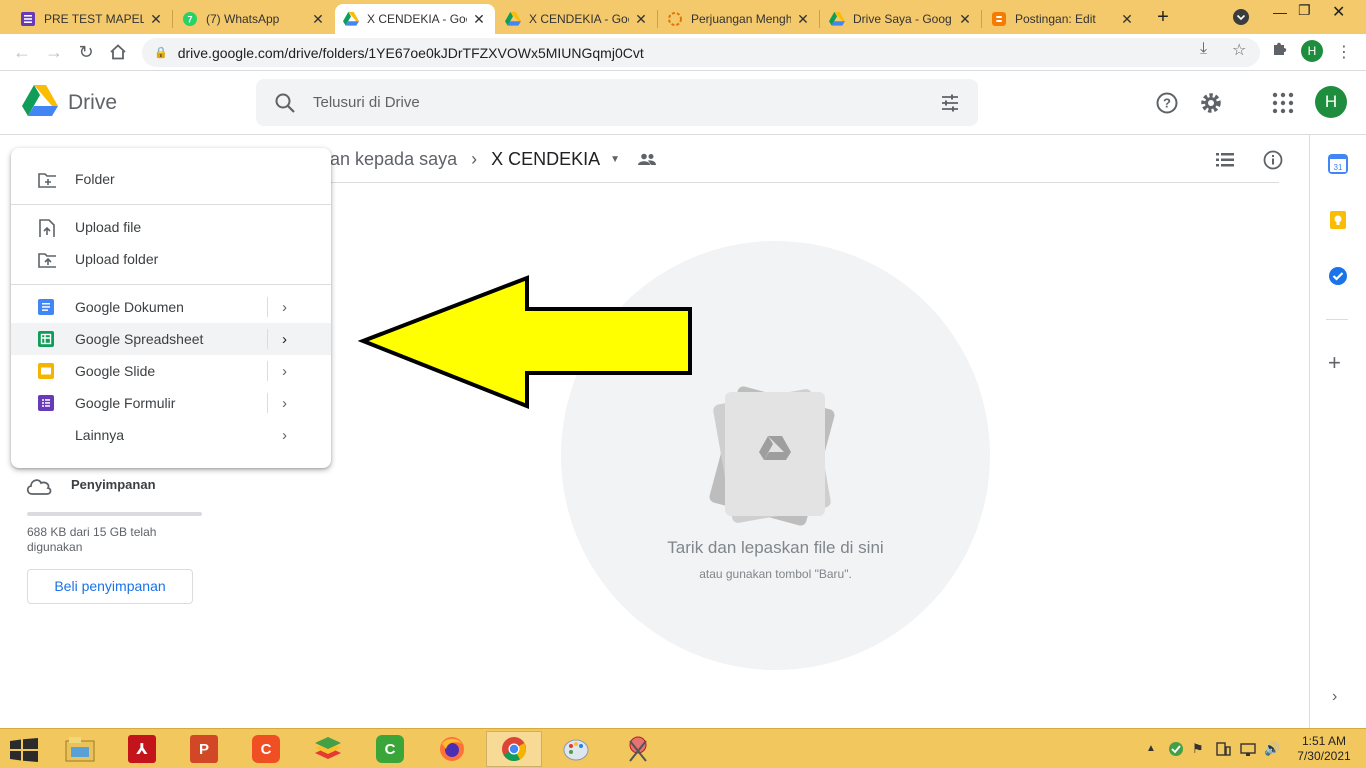 This screenshot has height=768, width=1366. Describe the element at coordinates (1063, 19) in the screenshot. I see `browser-tab: Postingan: Edit ✕` at that location.